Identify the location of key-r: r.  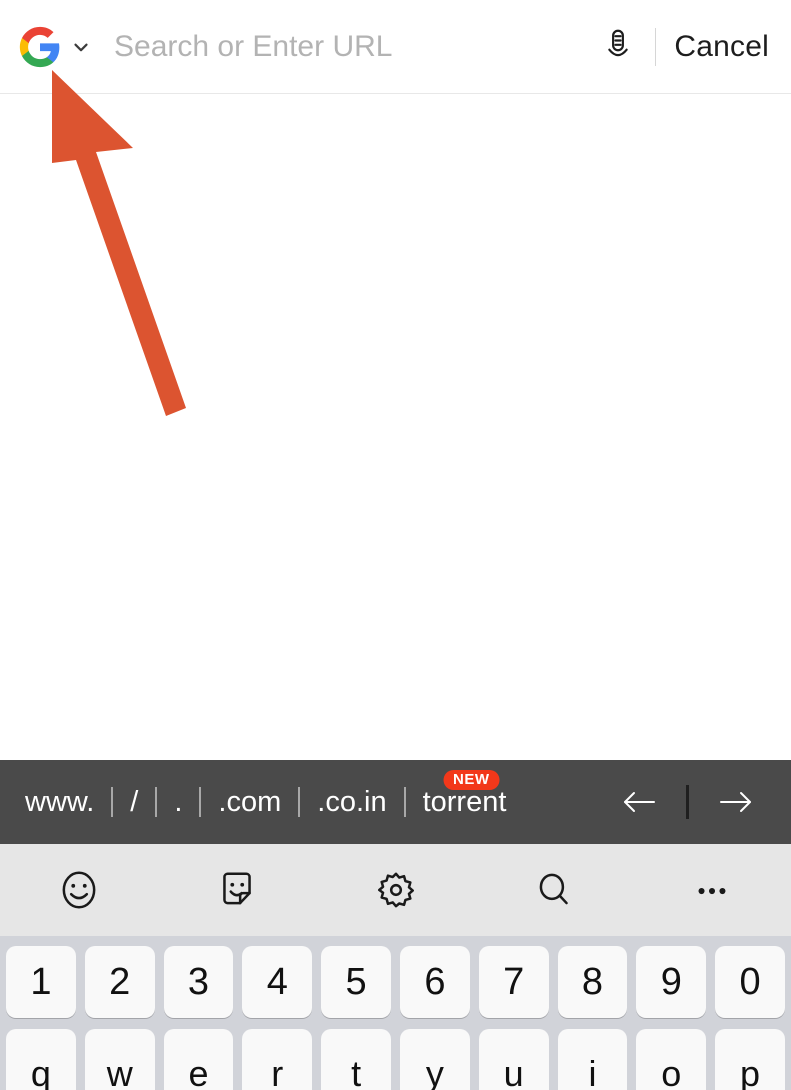
(277, 1059).